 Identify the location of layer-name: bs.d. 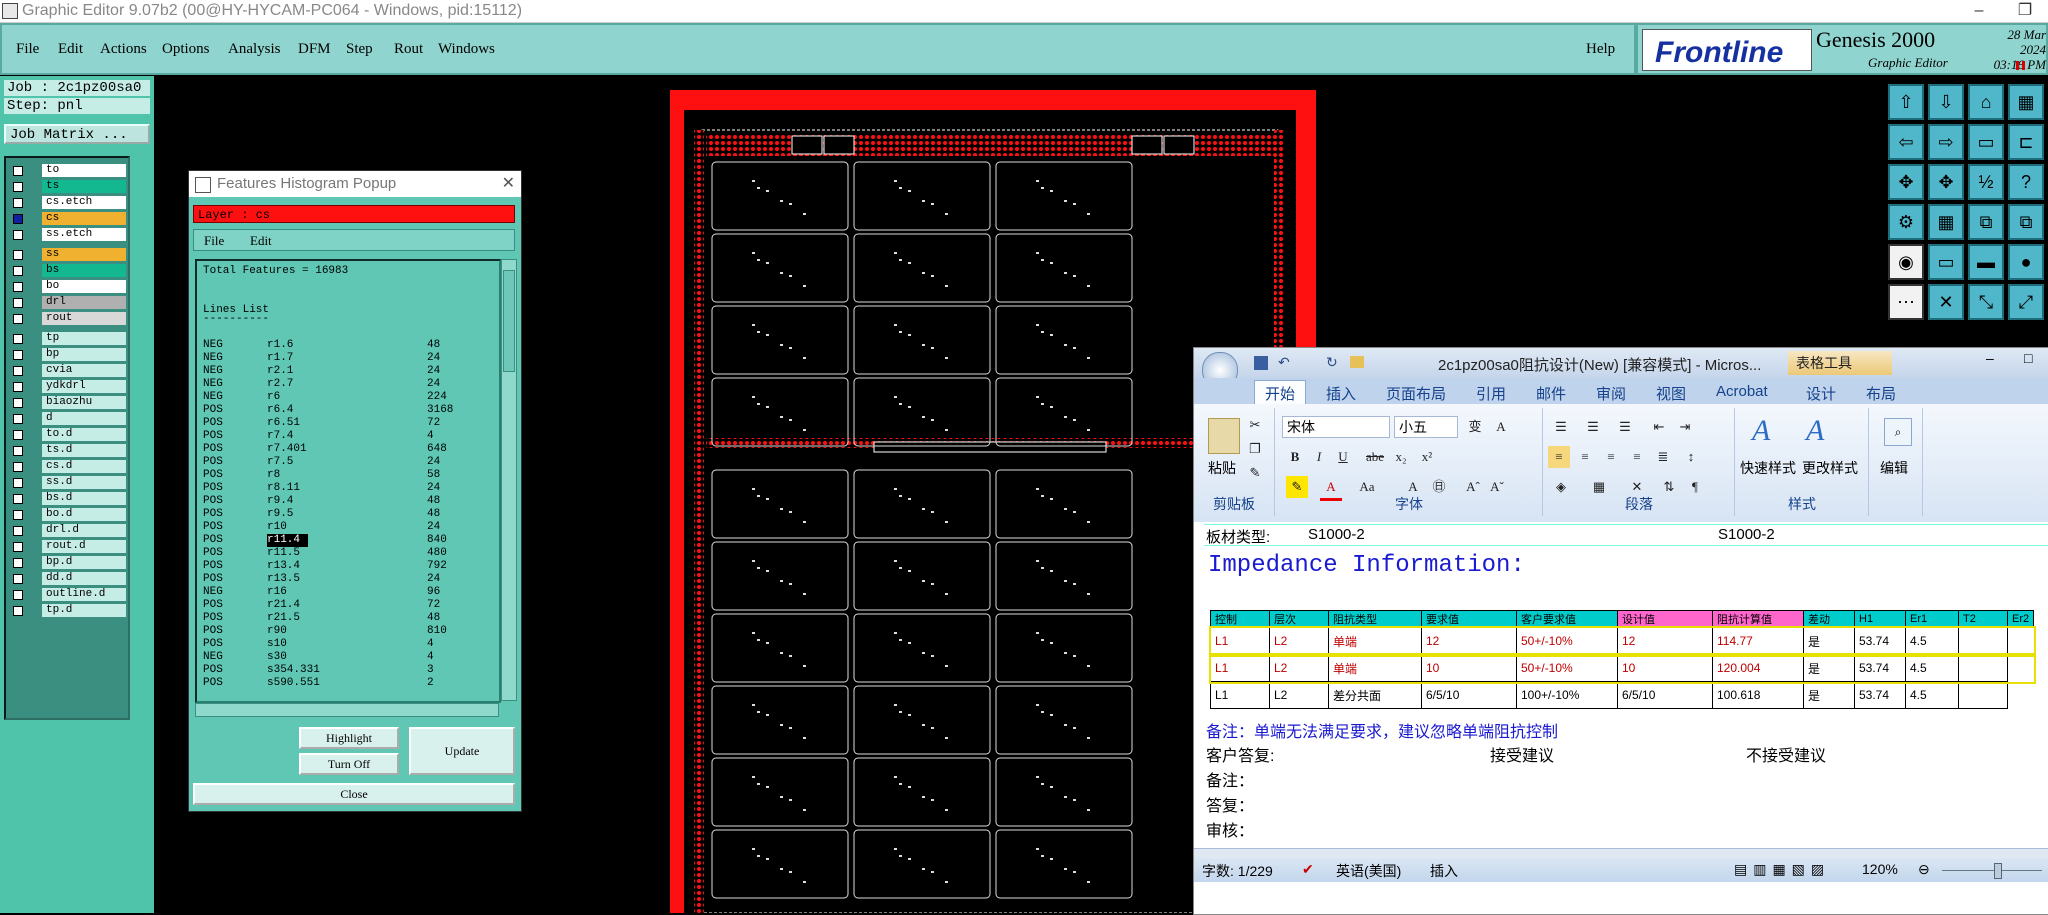
(84, 498).